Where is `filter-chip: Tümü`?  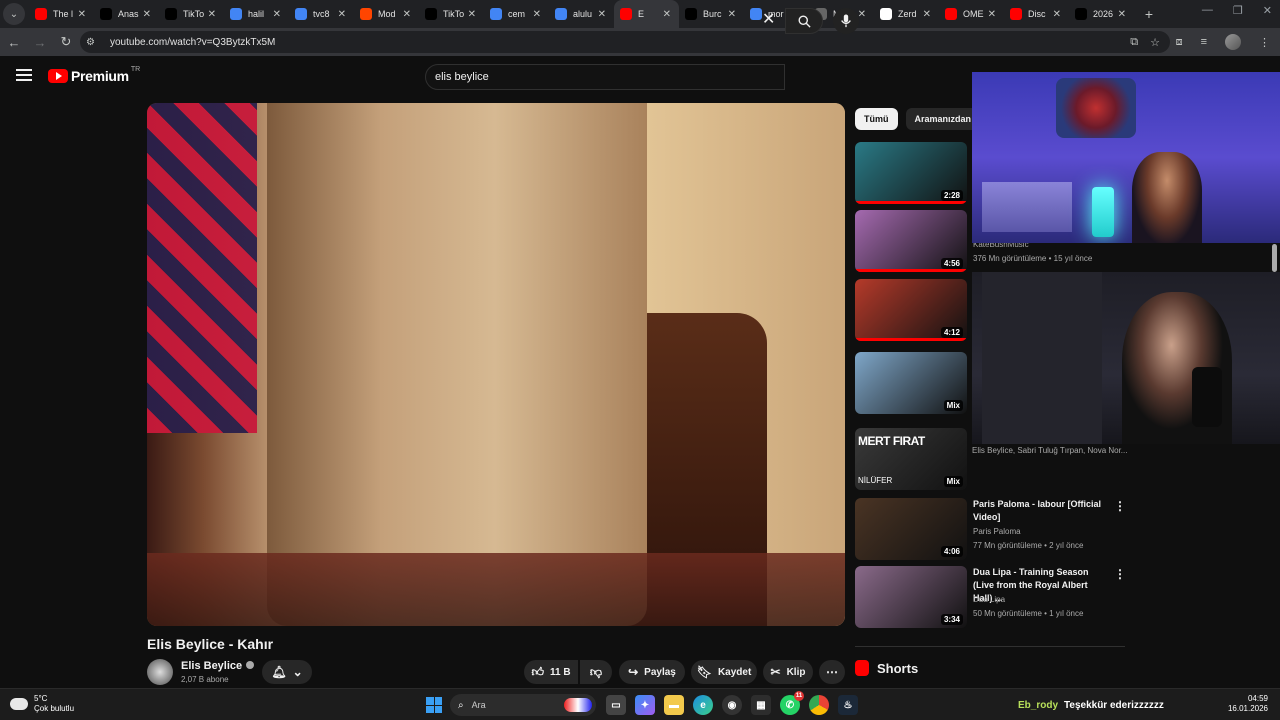 filter-chip: Tümü is located at coordinates (876, 119).